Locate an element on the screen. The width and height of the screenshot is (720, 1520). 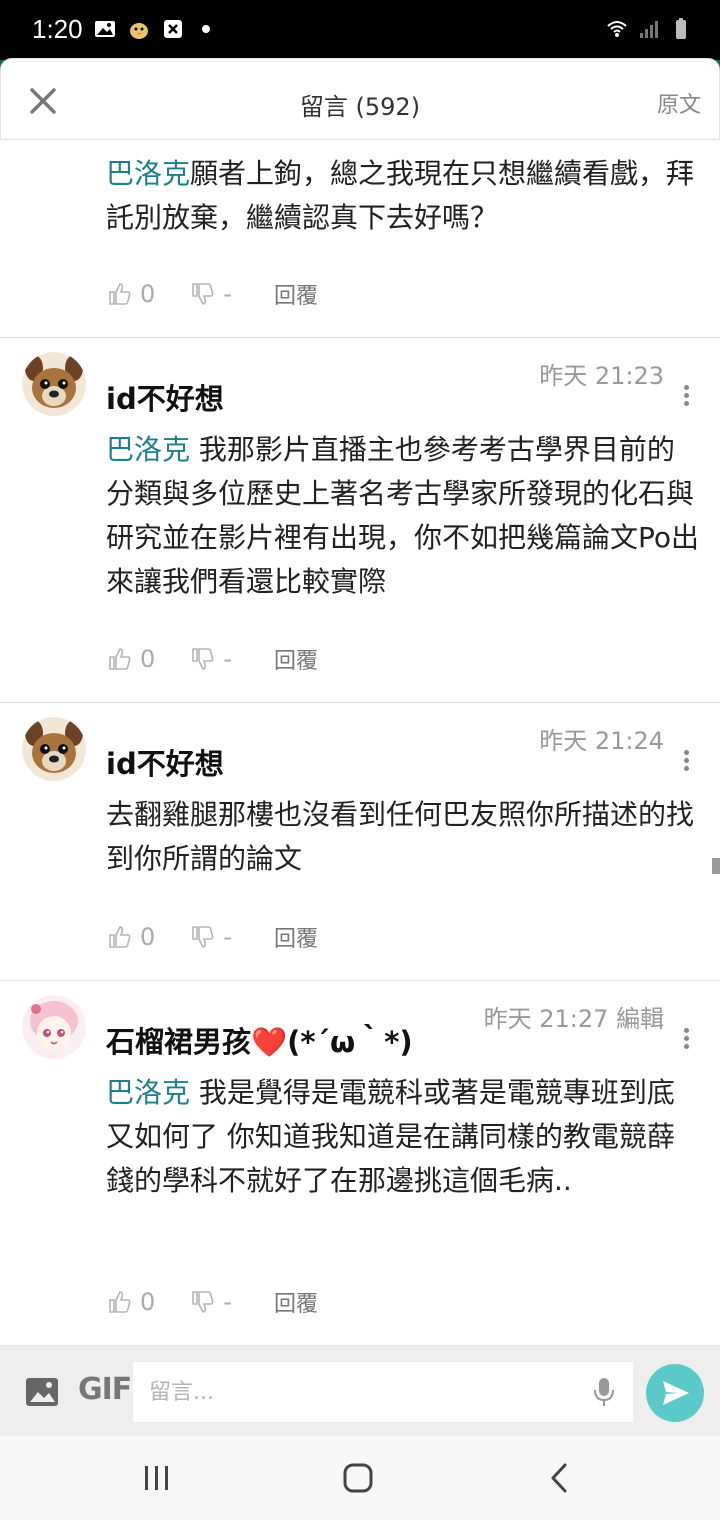
back-icon is located at coordinates (559, 1478).